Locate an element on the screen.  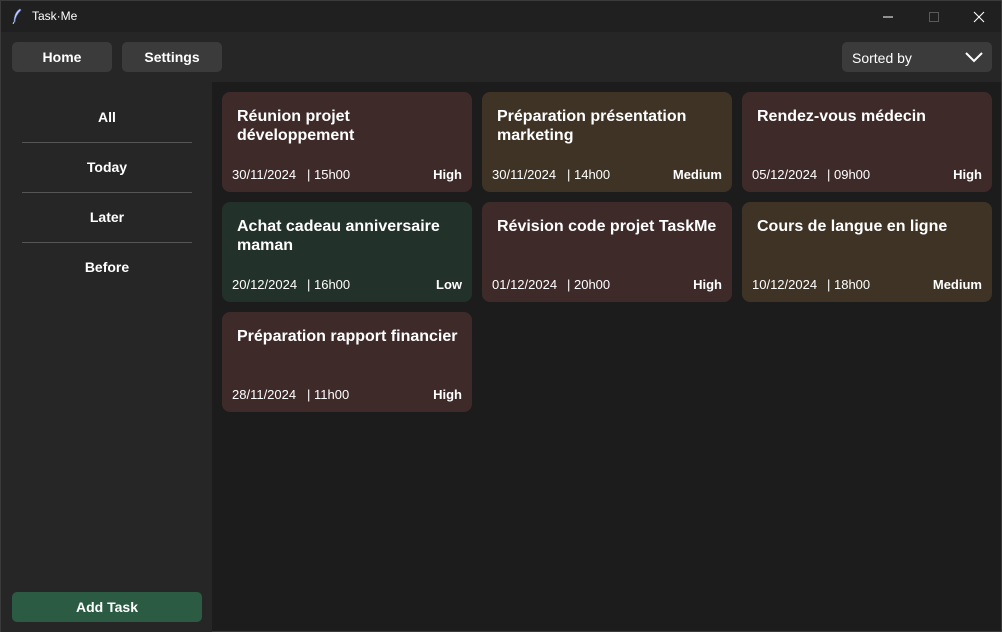
filter-today: Today is located at coordinates (107, 167).